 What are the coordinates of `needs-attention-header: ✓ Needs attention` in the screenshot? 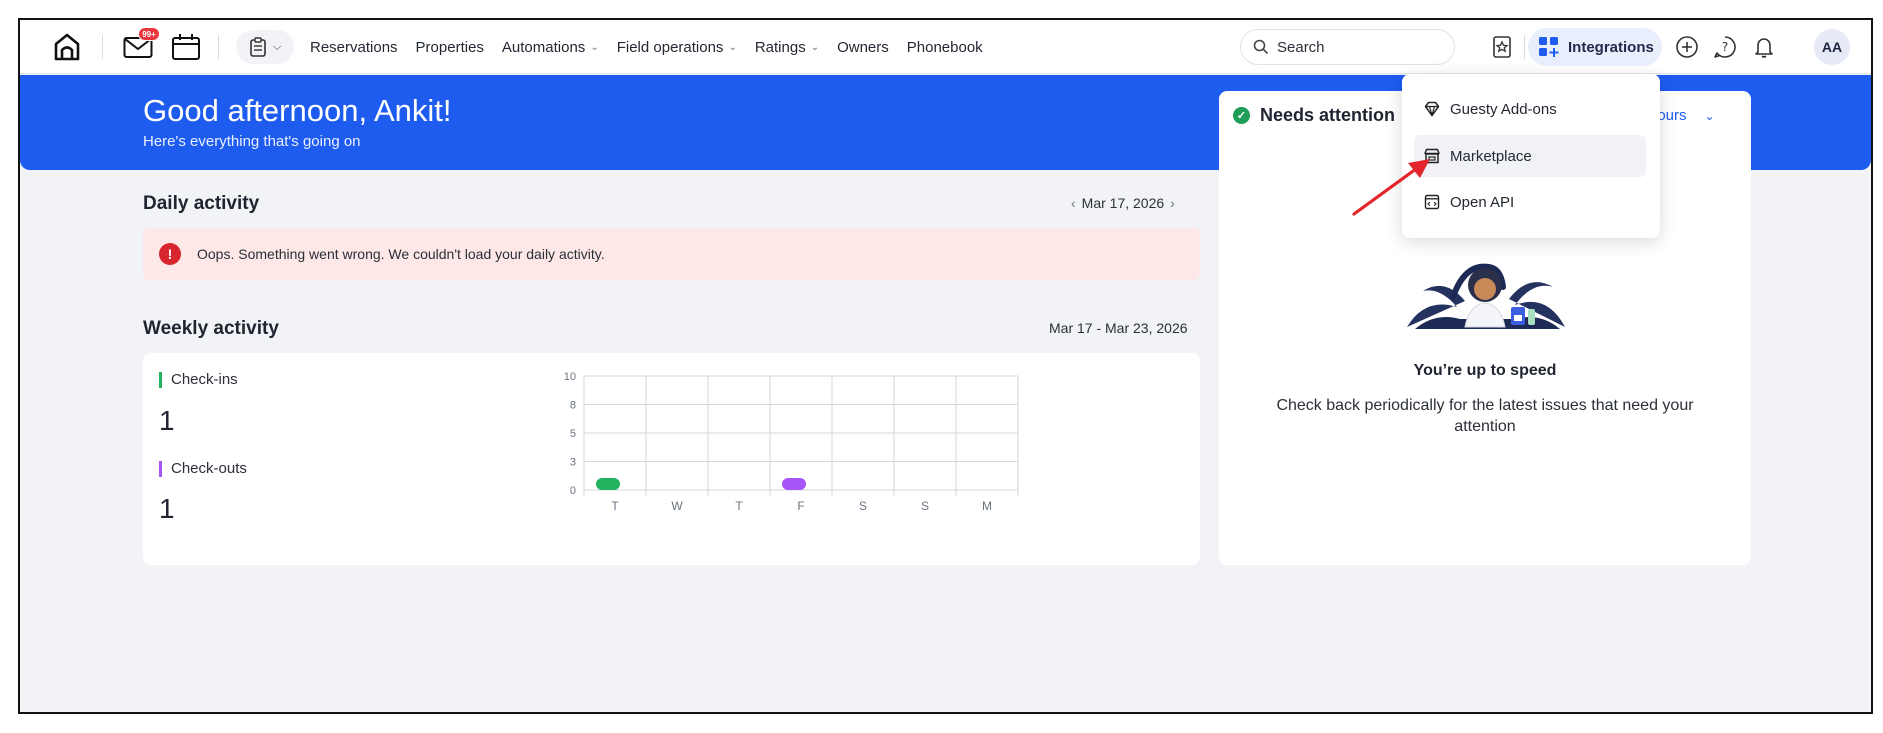 It's located at (1314, 115).